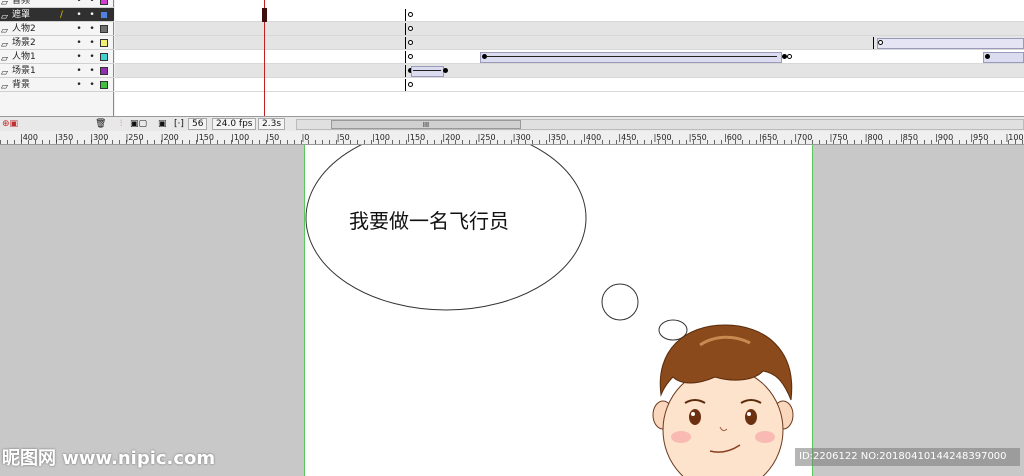 Image resolution: width=1024 pixels, height=476 pixels. What do you see at coordinates (57, 29) in the screenshot?
I see `layer-row-person2: ▱ 人物2 • •` at bounding box center [57, 29].